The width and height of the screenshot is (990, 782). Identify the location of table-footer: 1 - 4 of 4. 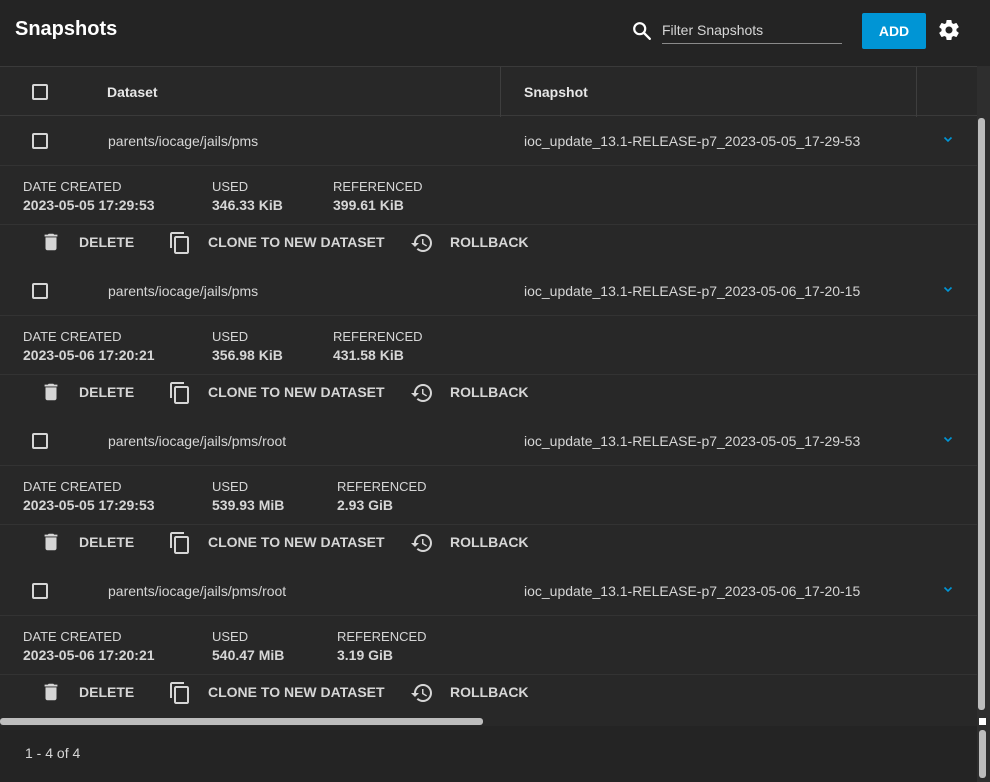
(495, 754).